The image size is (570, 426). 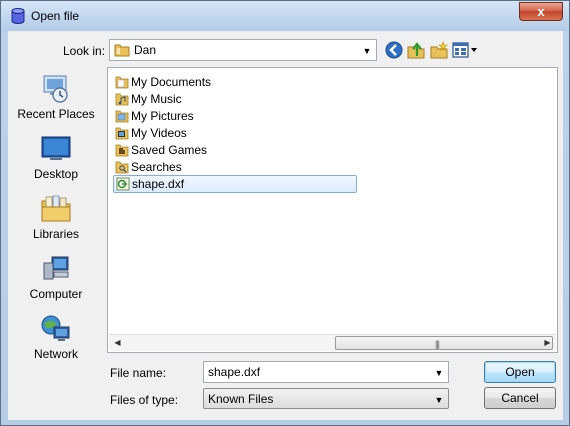 I want to click on look-in-label: Look in:, so click(x=84, y=51).